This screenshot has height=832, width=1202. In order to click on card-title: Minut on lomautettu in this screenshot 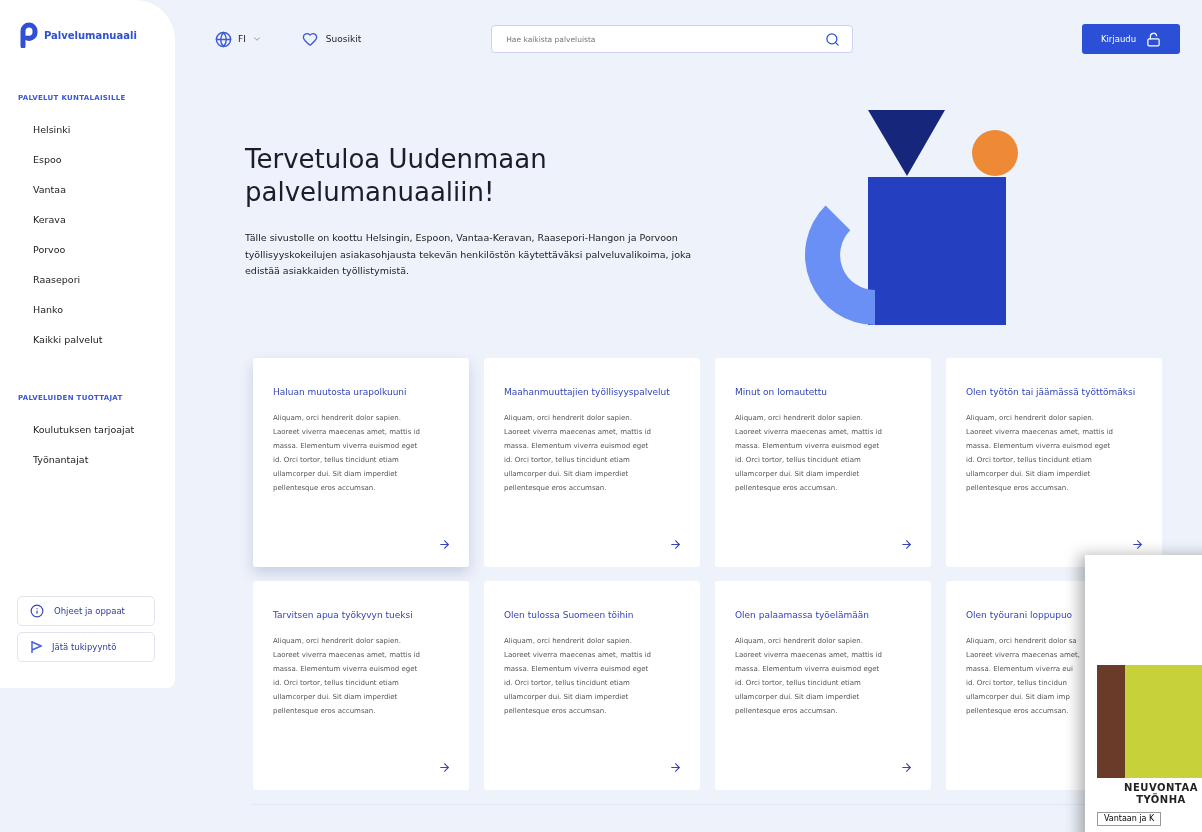, I will do `click(781, 392)`.